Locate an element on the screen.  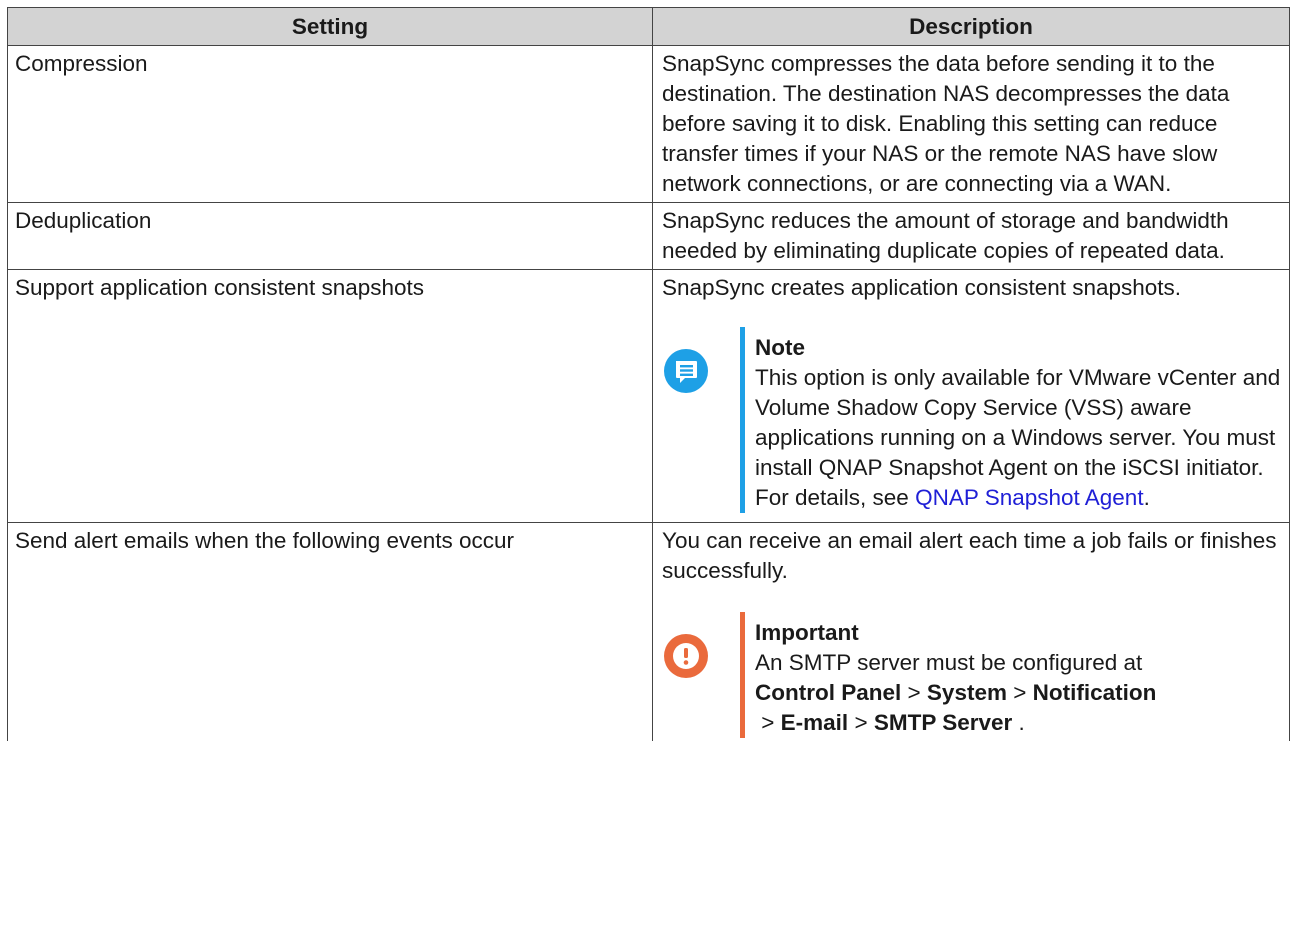
setting-name: Compression is located at coordinates (330, 124).